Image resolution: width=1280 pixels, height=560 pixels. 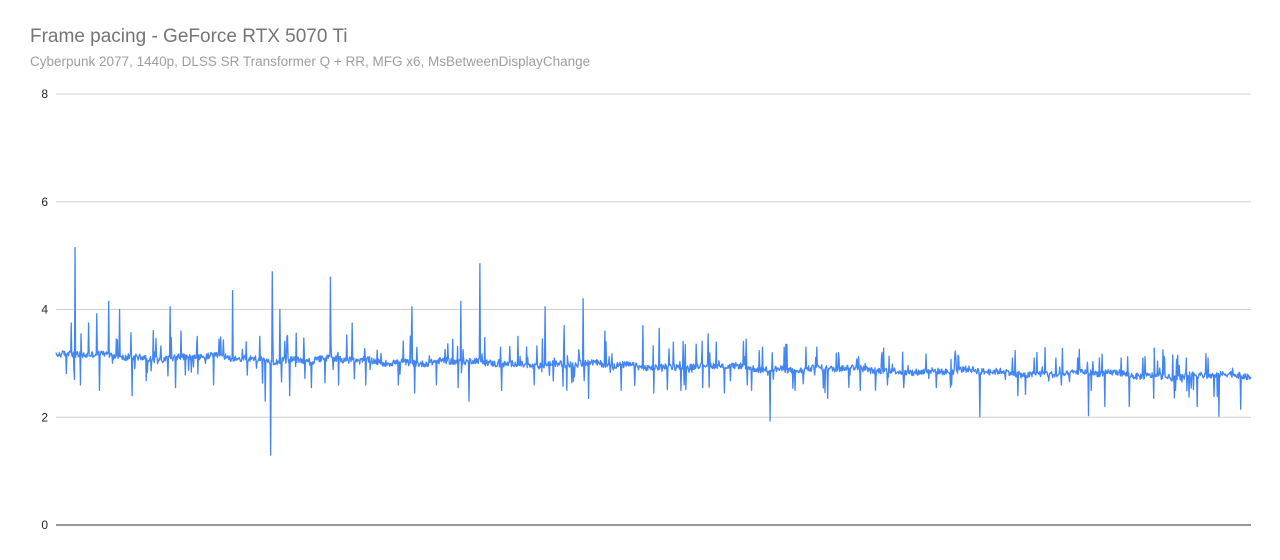 I want to click on y-tick-label-8: 8, so click(x=44, y=94).